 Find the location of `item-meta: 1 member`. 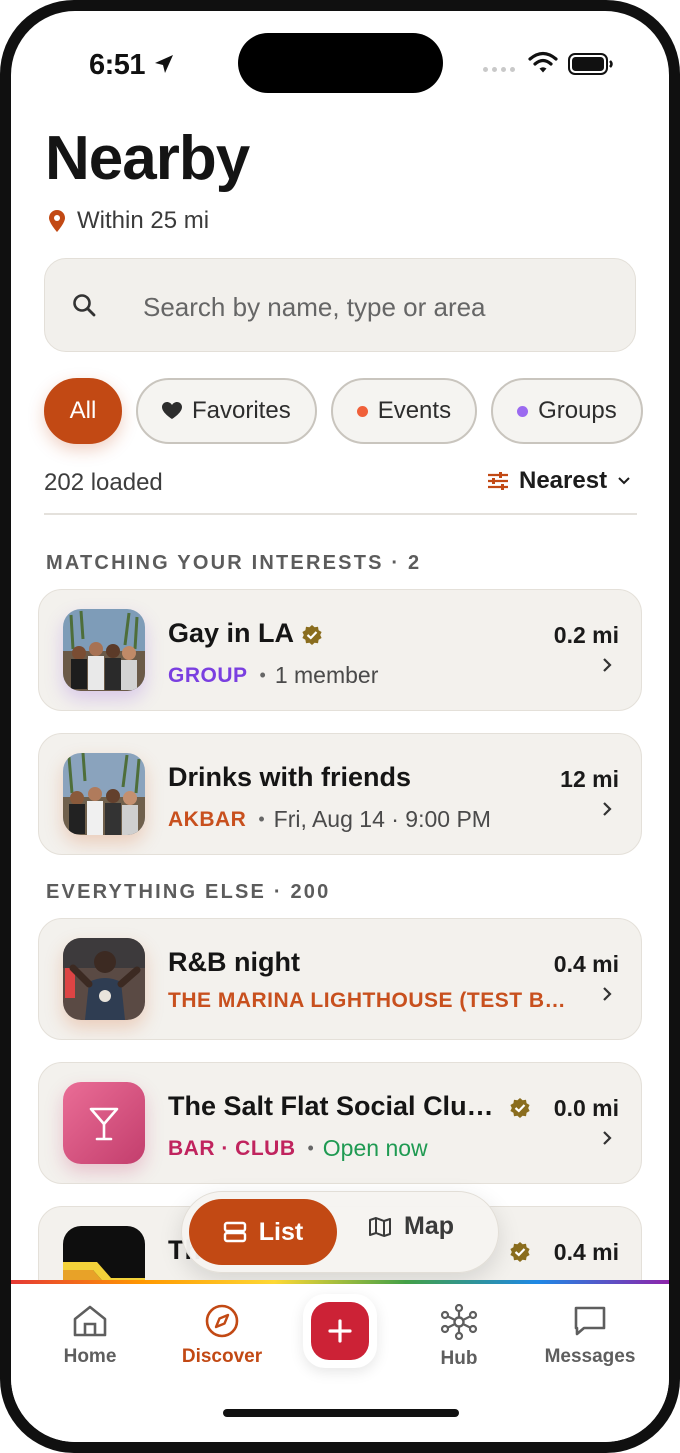

item-meta: 1 member is located at coordinates (326, 675).